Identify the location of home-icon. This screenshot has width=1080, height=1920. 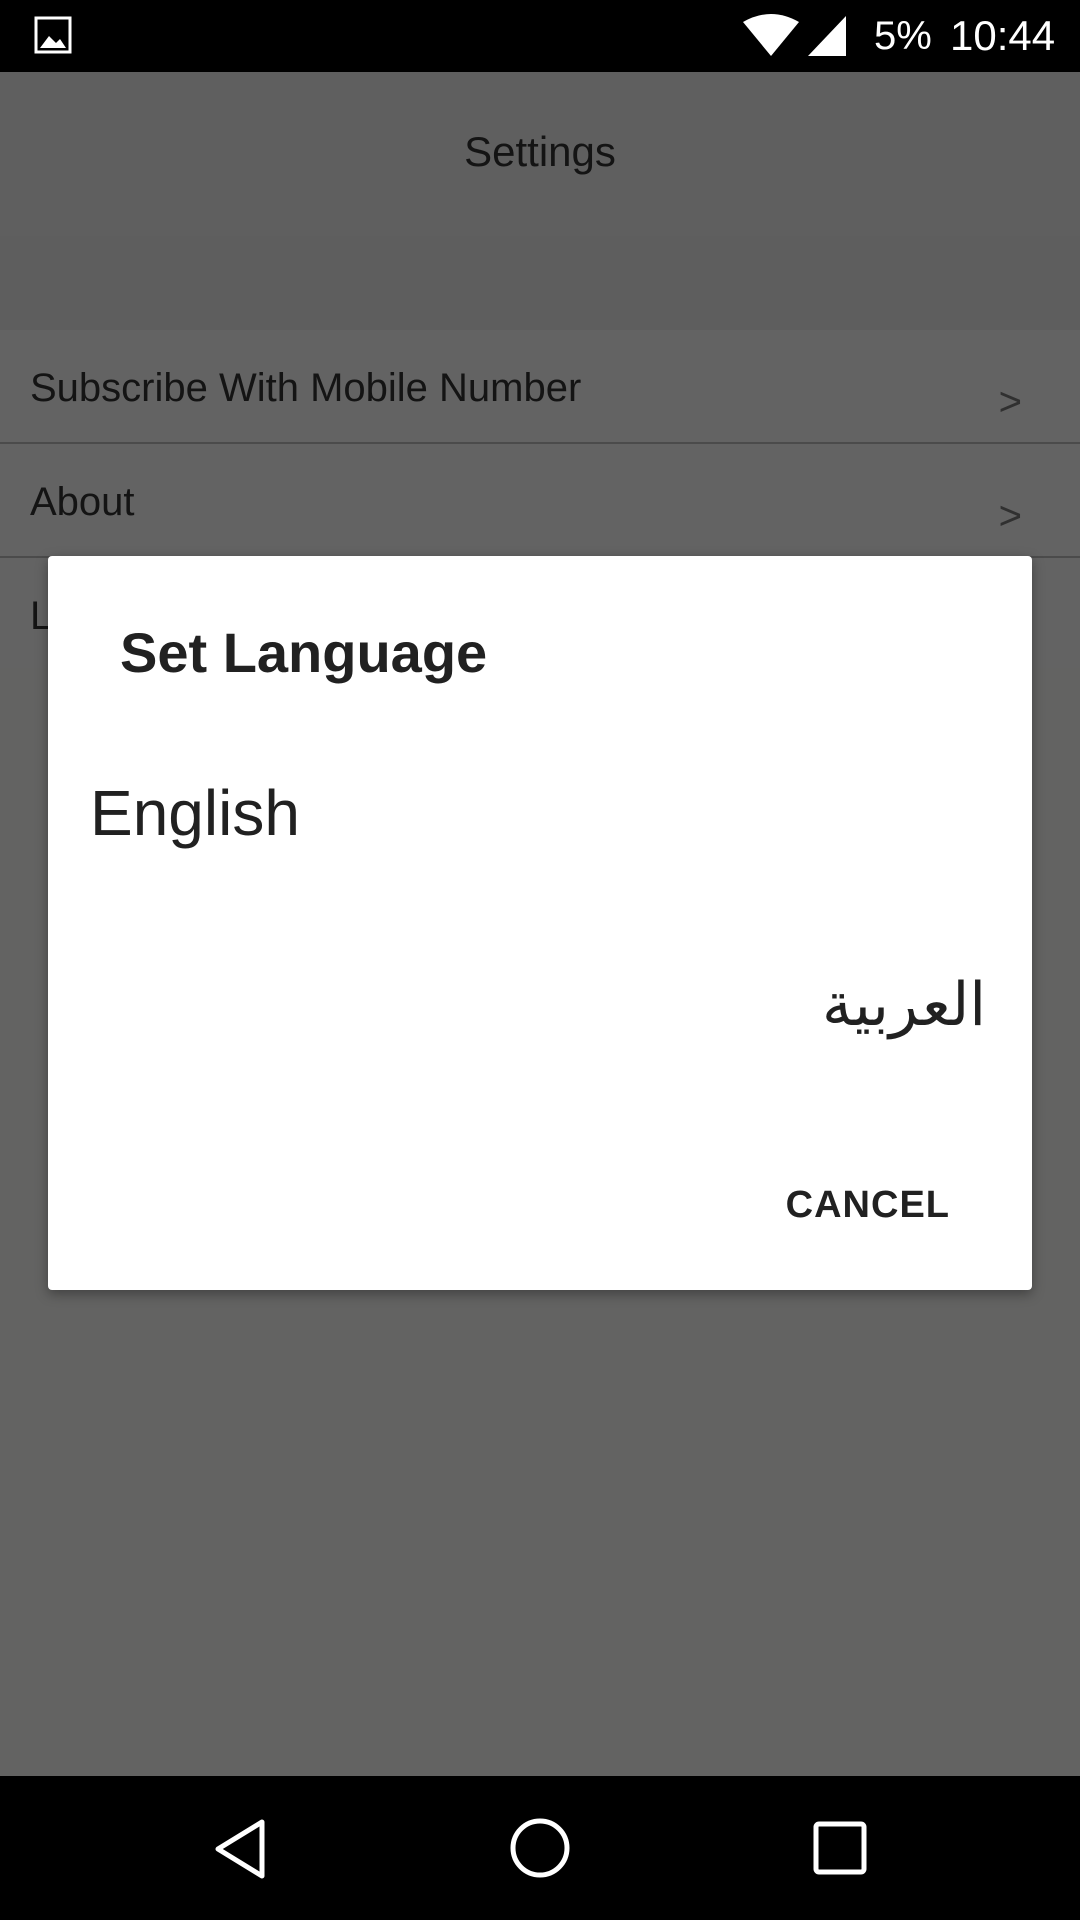
(540, 1848).